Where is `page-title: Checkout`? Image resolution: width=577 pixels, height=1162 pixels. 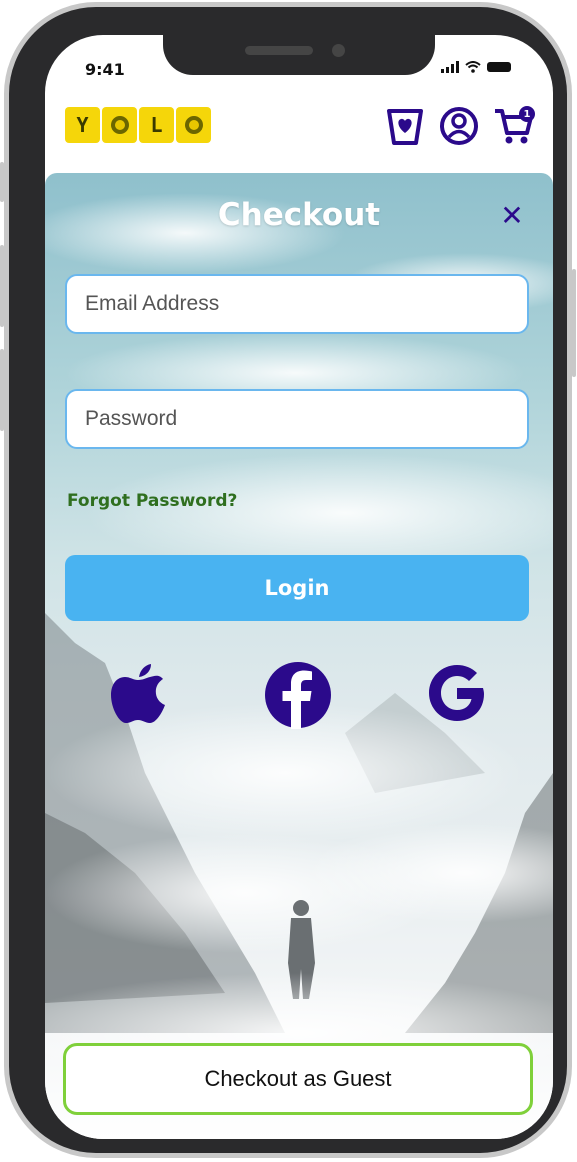
page-title: Checkout is located at coordinates (299, 215).